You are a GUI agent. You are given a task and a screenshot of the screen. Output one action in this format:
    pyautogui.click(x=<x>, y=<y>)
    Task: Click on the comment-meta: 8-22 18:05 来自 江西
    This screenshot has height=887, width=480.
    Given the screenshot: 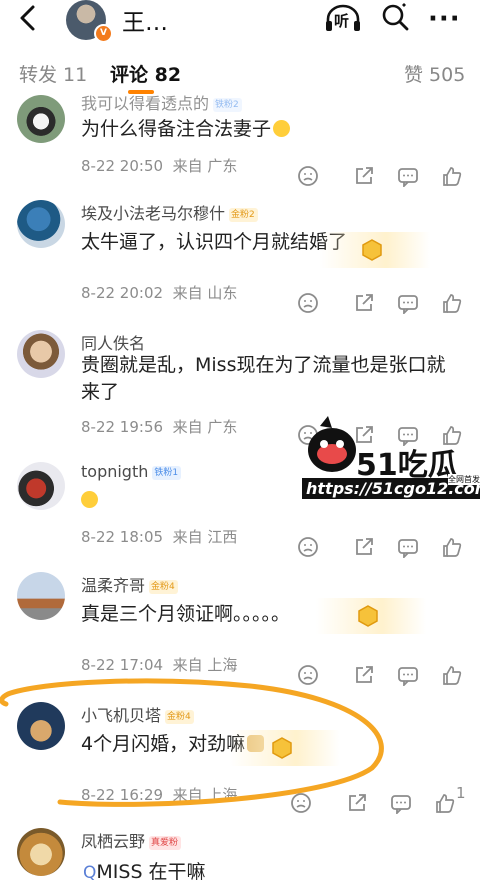 What is the action you would take?
    pyautogui.click(x=159, y=537)
    